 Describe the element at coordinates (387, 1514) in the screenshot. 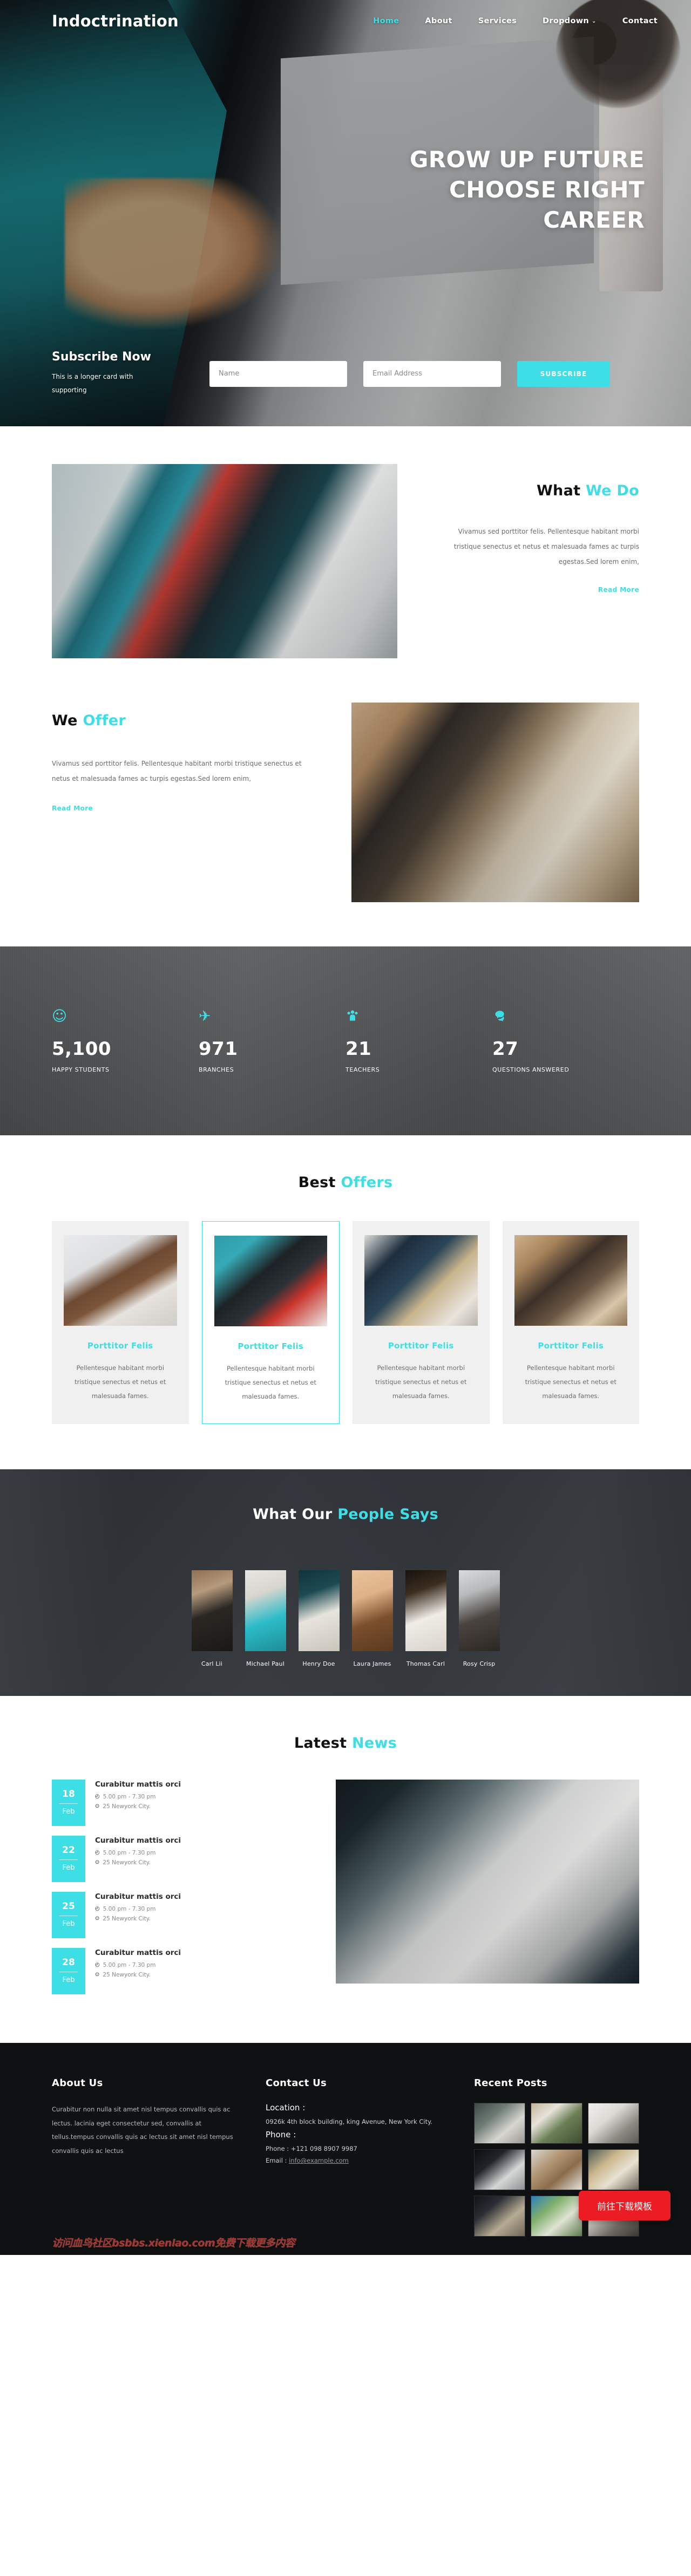

I see `testimonials-heading-accent: People Says` at that location.